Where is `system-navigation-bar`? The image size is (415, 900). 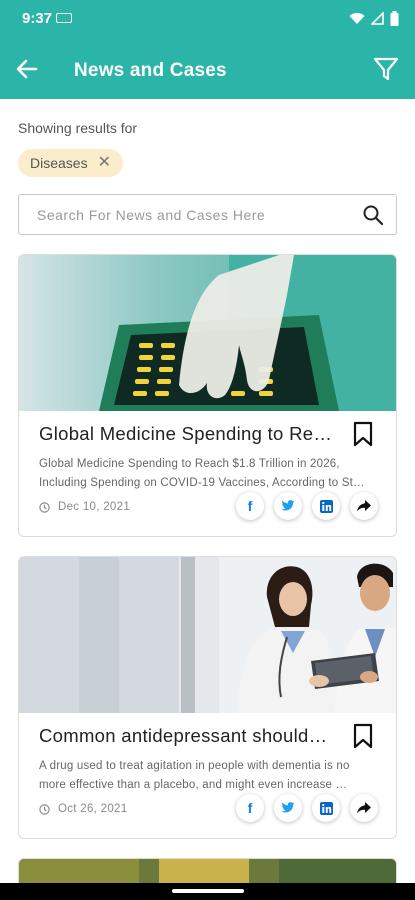
system-navigation-bar is located at coordinates (207, 891).